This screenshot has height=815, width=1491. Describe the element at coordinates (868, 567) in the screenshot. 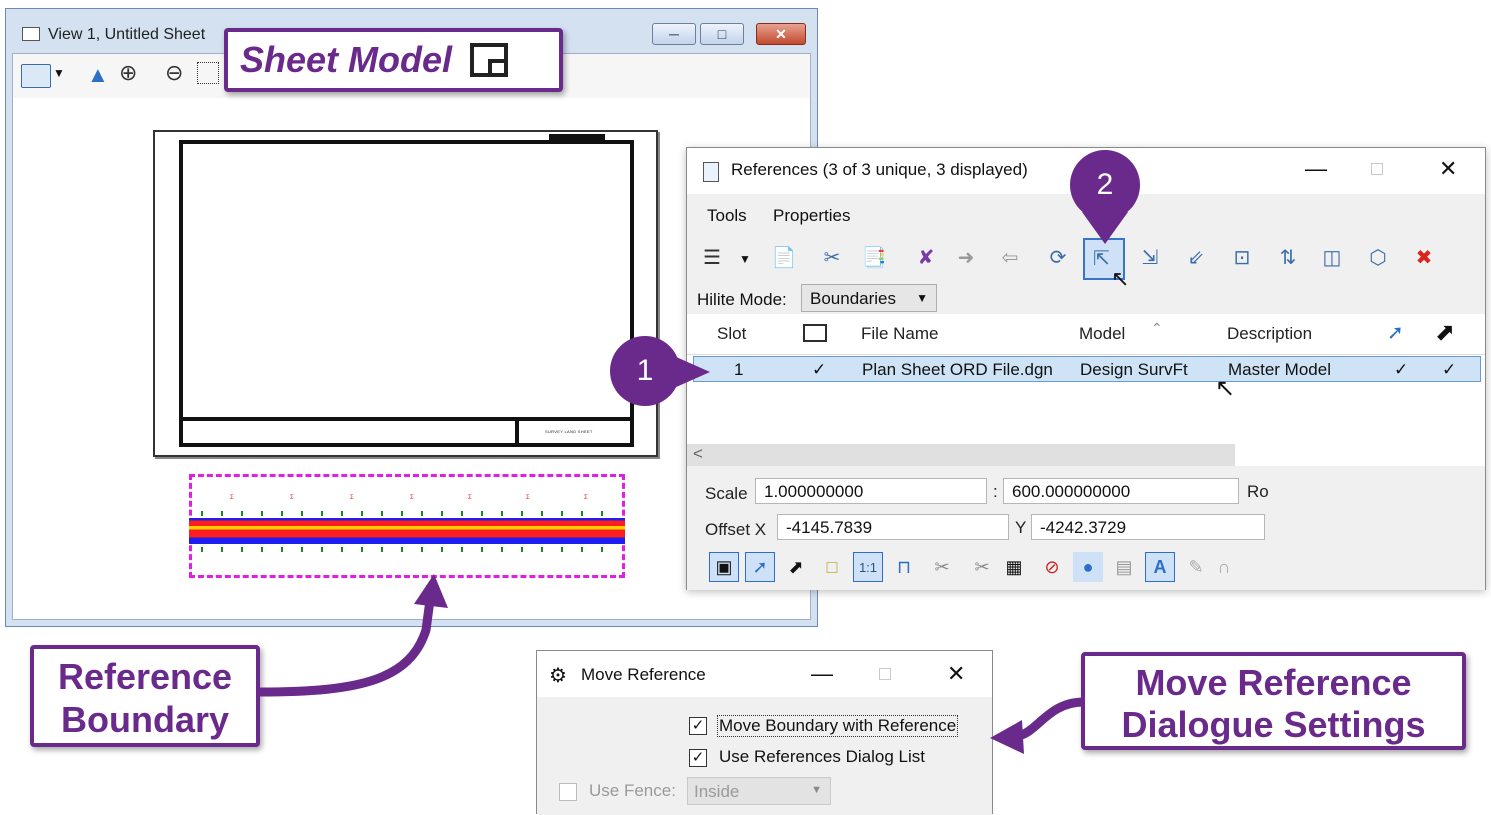

I see `scale-1-1-button: 1:1` at that location.